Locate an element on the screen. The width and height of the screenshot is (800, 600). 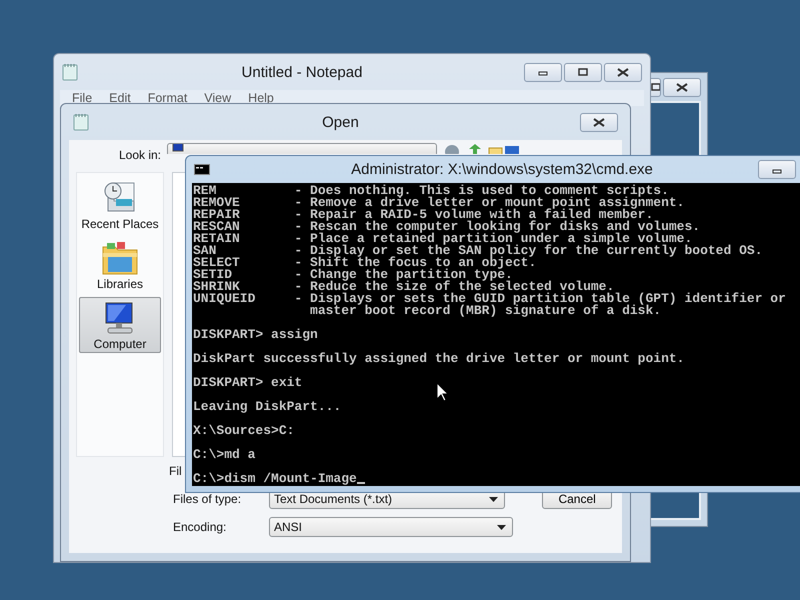
menu-item: Help is located at coordinates (261, 98).